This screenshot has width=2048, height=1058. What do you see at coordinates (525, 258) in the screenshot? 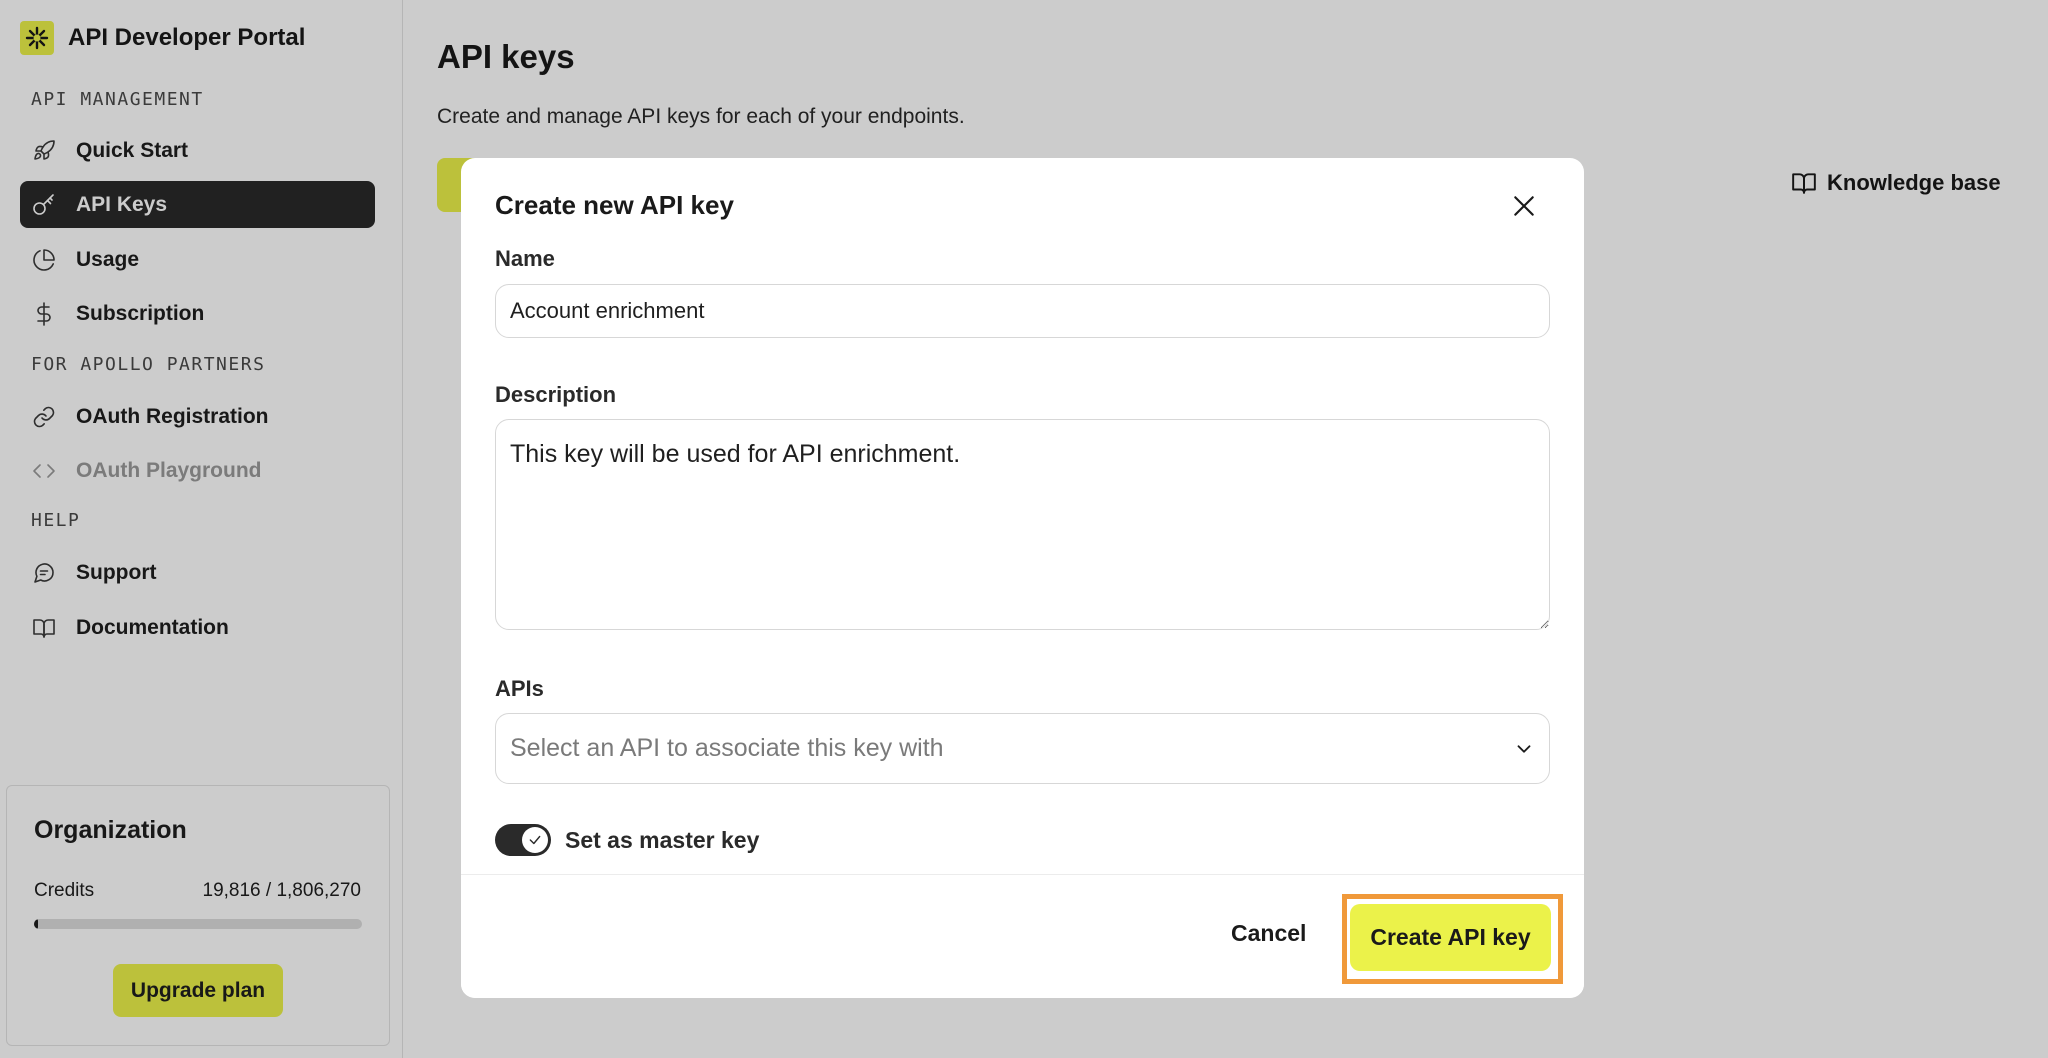
I see `name-label: Name` at bounding box center [525, 258].